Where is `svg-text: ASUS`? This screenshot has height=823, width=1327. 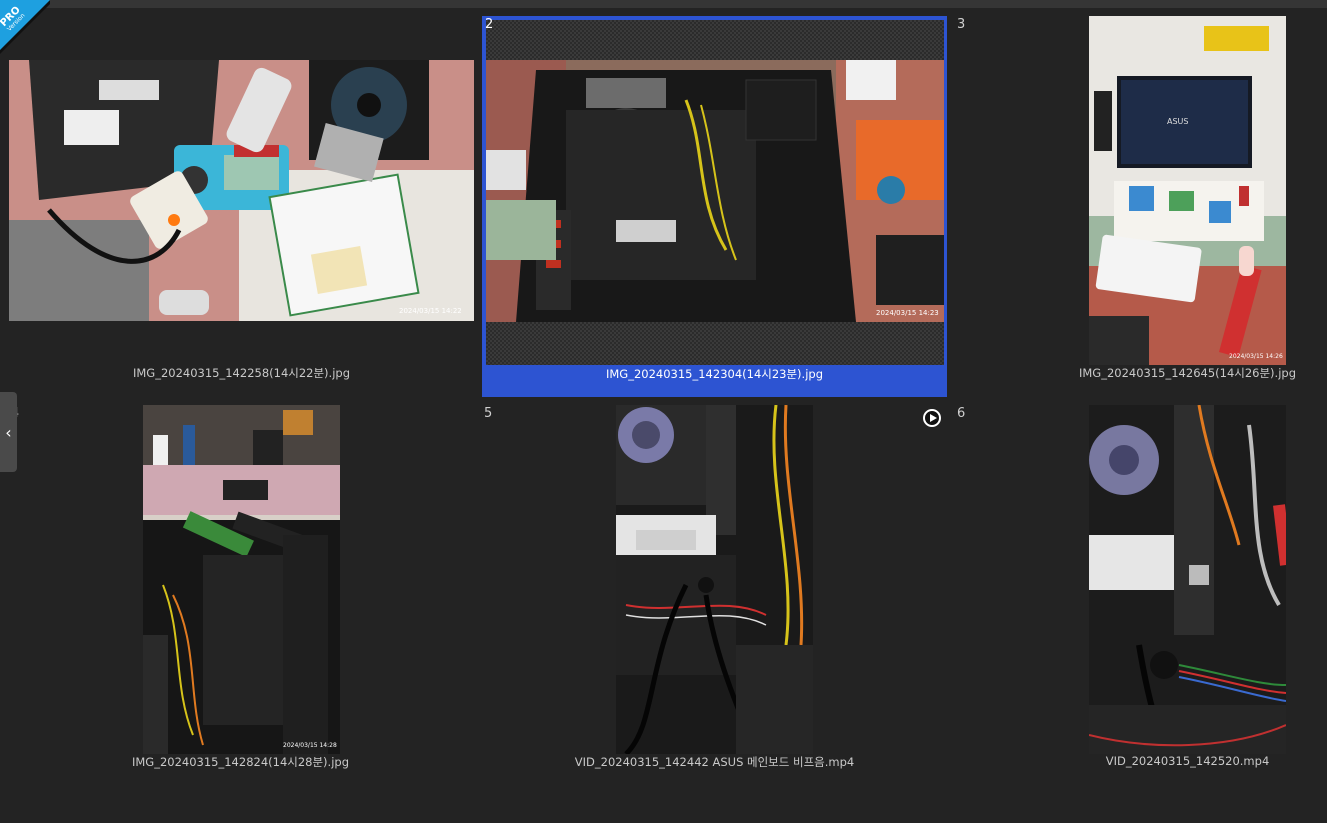 svg-text: ASUS is located at coordinates (1177, 121).